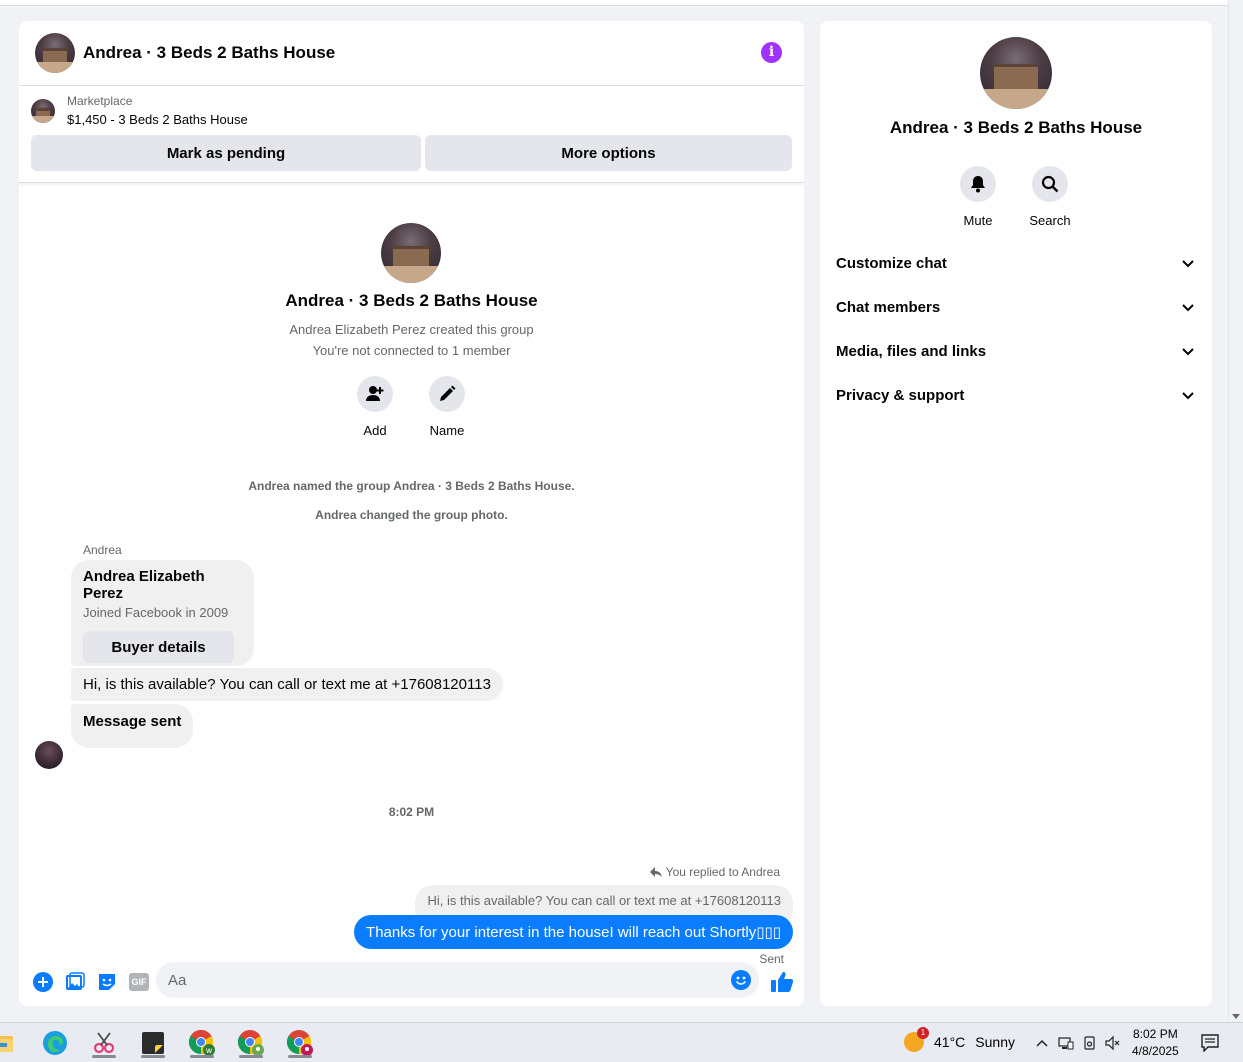 This screenshot has height=1062, width=1243. What do you see at coordinates (950, 1042) in the screenshot?
I see `weather-temperature: 41°C` at bounding box center [950, 1042].